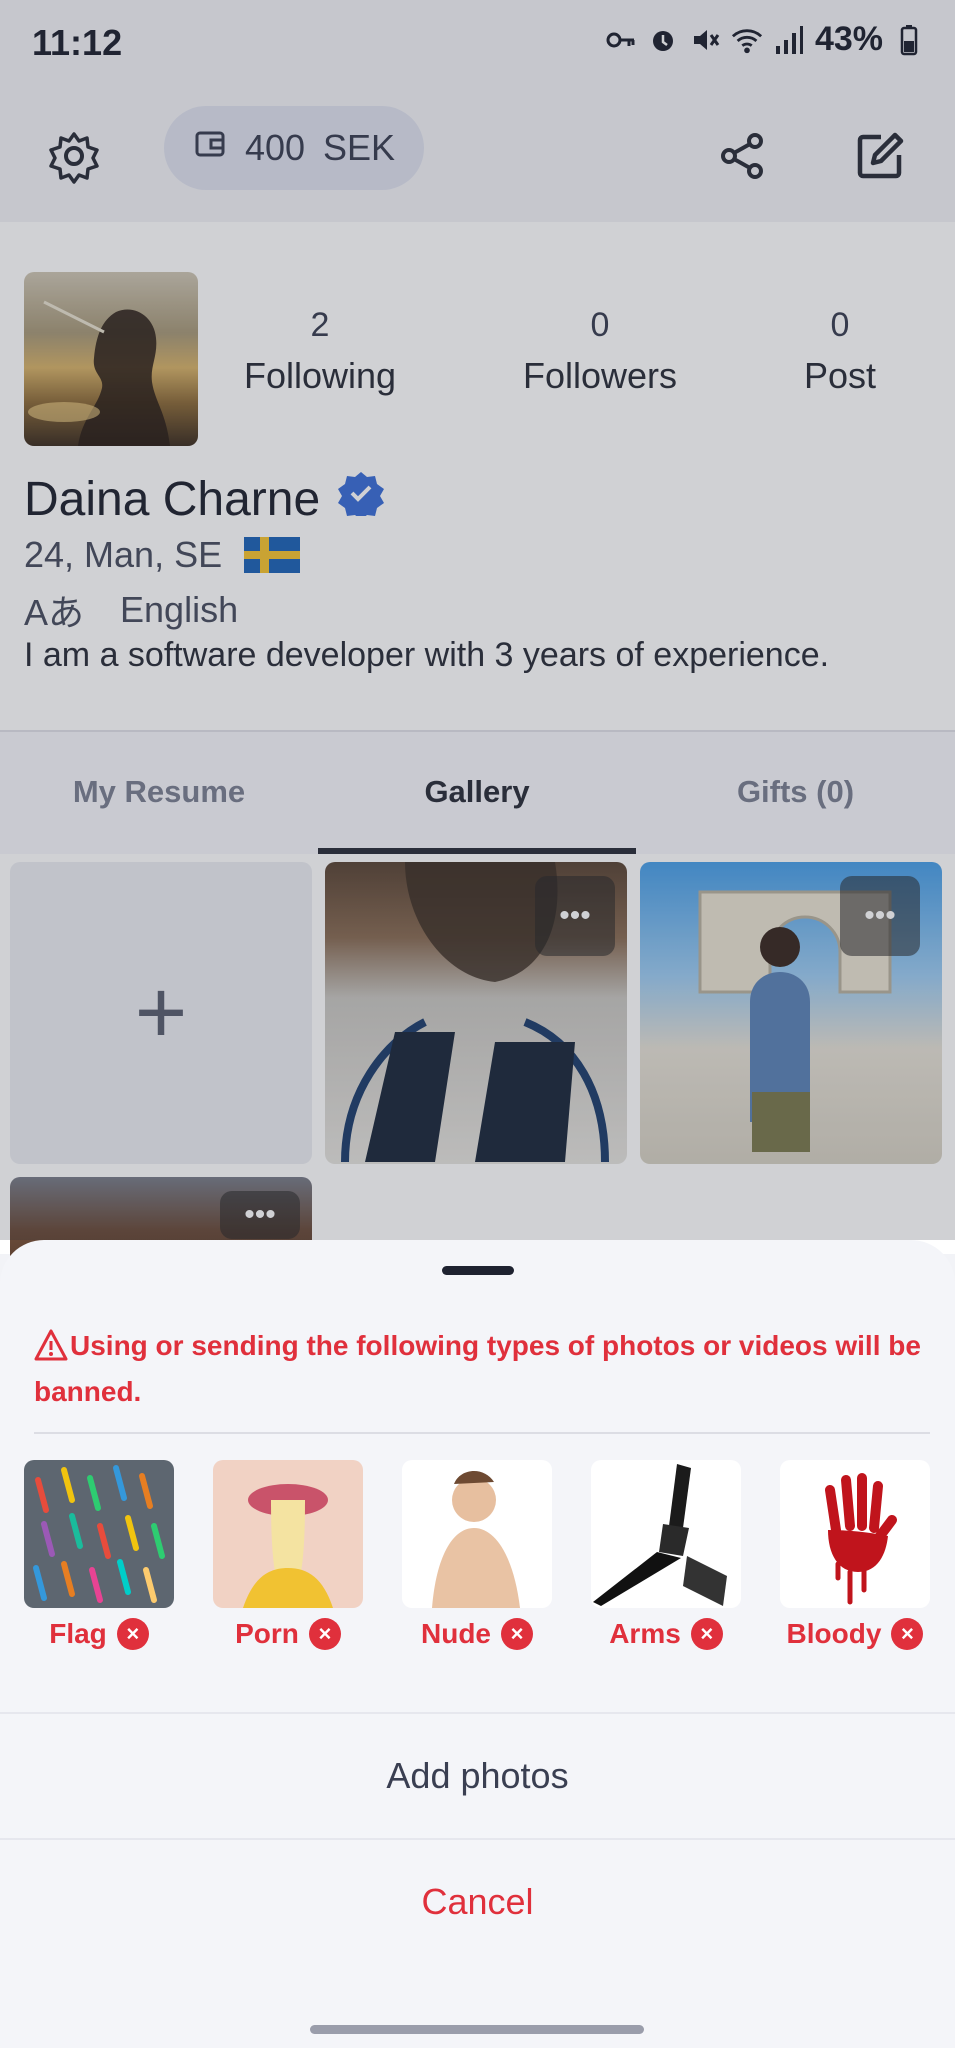 Image resolution: width=955 pixels, height=2048 pixels. What do you see at coordinates (855, 1534) in the screenshot?
I see `banned-bloody-image` at bounding box center [855, 1534].